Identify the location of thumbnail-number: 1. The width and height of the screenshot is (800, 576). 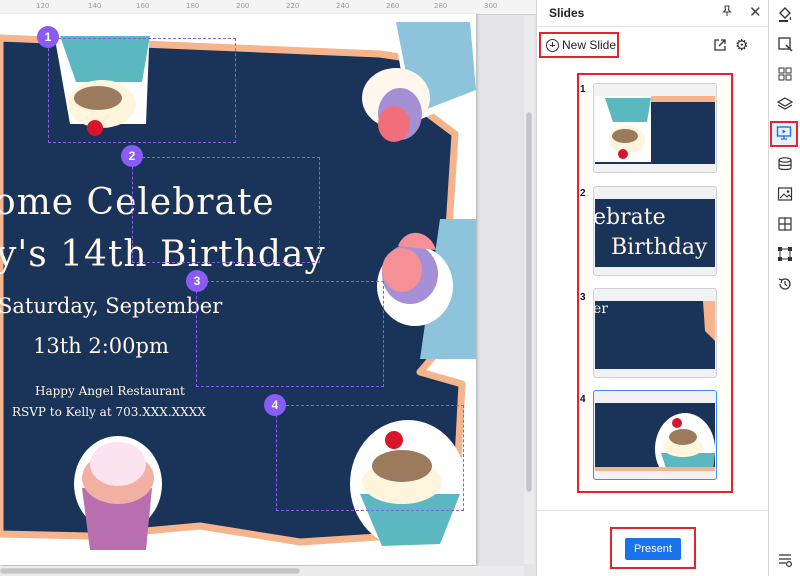
(583, 89).